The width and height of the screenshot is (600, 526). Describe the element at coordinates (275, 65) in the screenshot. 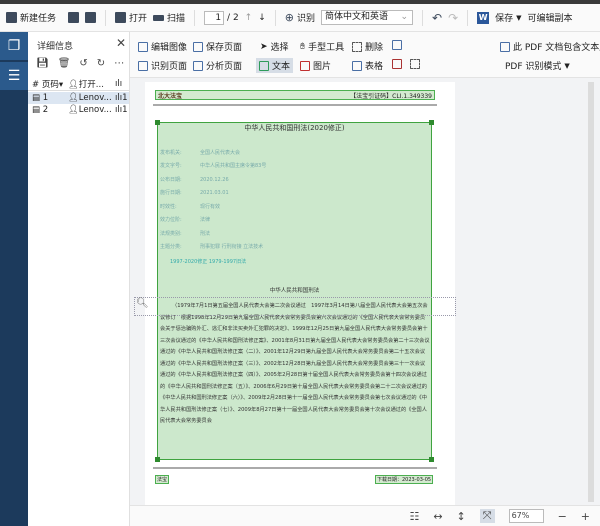

I see `text-area-button: 文本` at that location.